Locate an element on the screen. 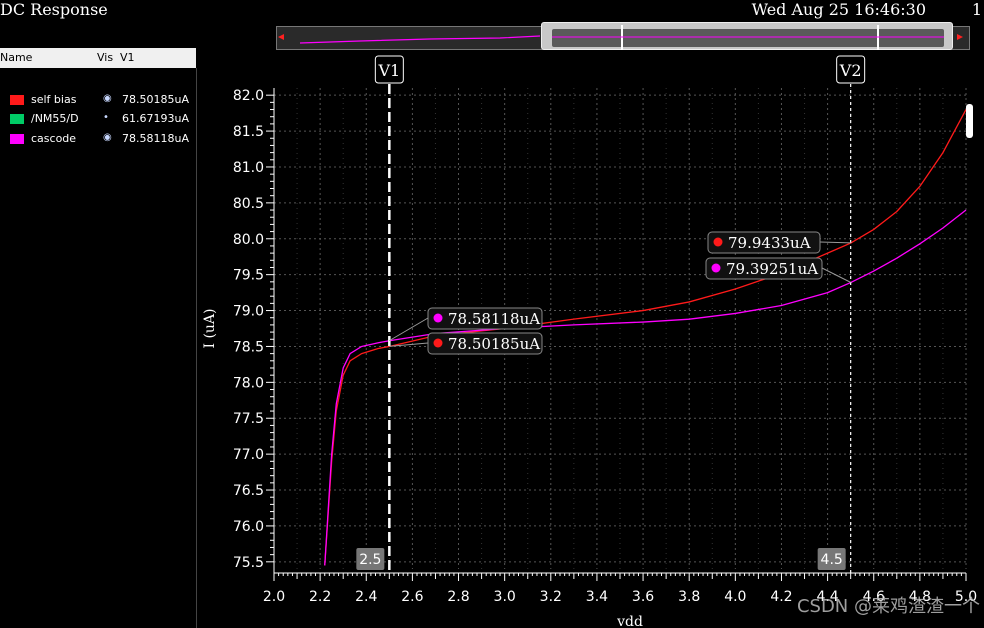  marker-value-label: 78.50185uA is located at coordinates (494, 344).